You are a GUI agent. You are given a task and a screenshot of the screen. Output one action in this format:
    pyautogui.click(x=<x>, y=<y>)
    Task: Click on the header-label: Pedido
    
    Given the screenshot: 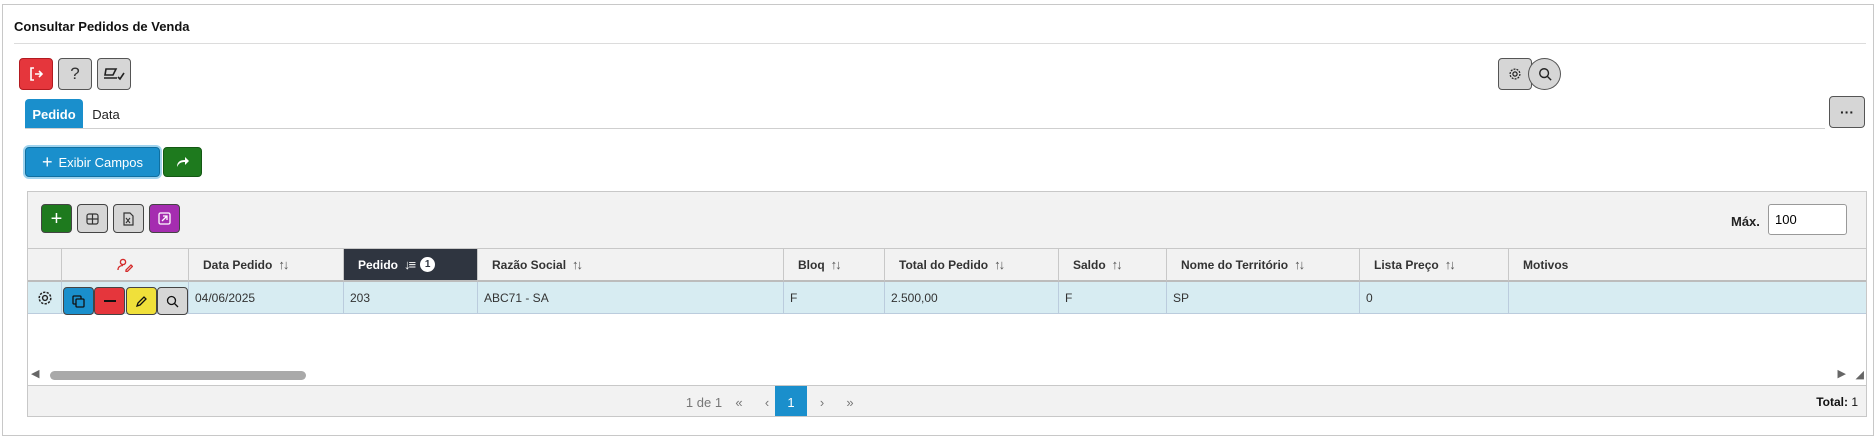 What is the action you would take?
    pyautogui.click(x=378, y=264)
    